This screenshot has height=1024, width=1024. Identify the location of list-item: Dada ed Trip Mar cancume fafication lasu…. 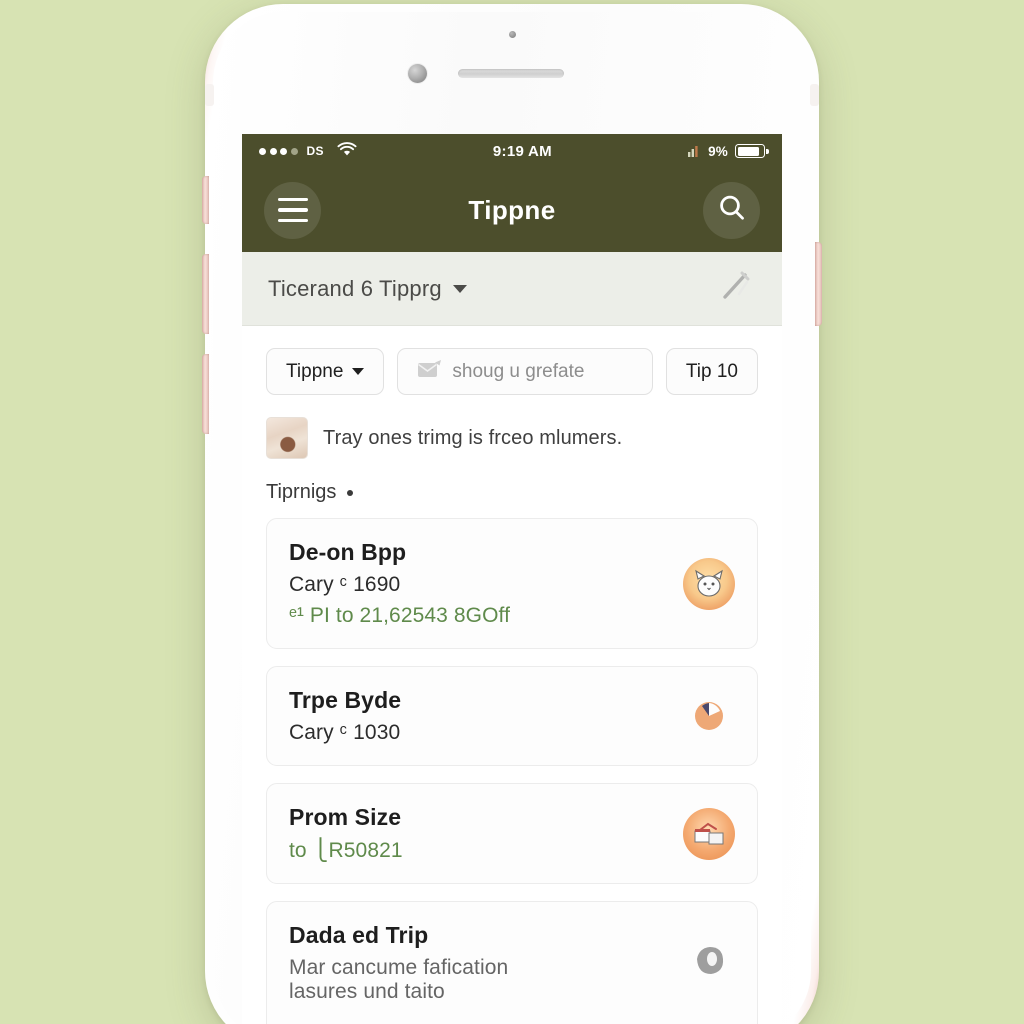
(512, 962).